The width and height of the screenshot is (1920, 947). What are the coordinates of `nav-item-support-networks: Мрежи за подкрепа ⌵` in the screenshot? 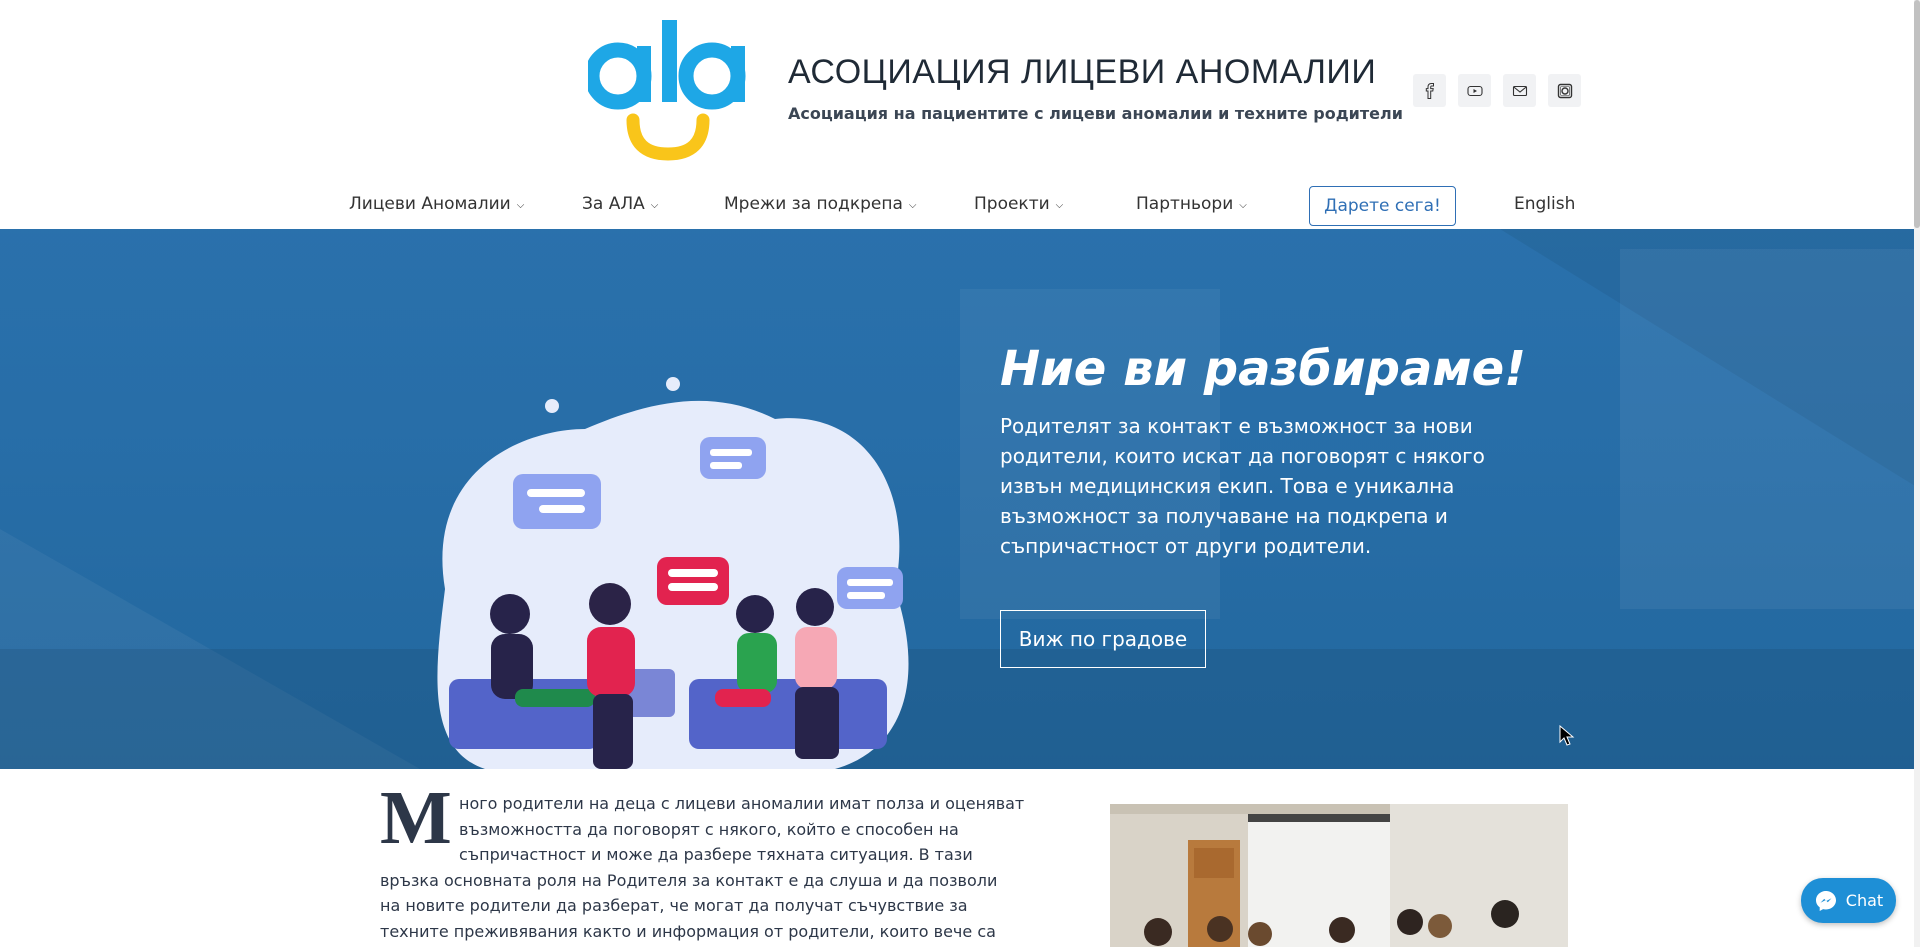 It's located at (820, 204).